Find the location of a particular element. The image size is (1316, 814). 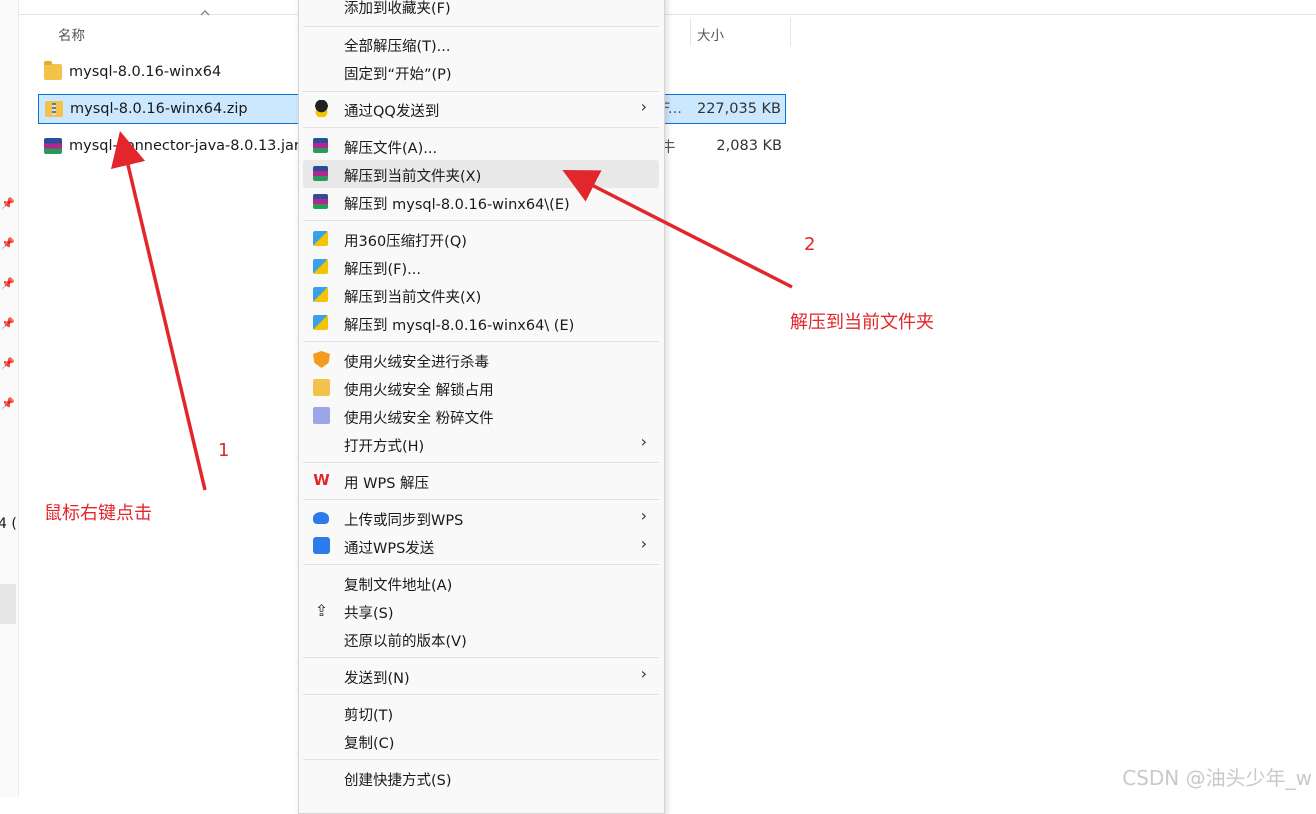

annotation-step-1-text: 鼠标右键点击 is located at coordinates (98, 513).